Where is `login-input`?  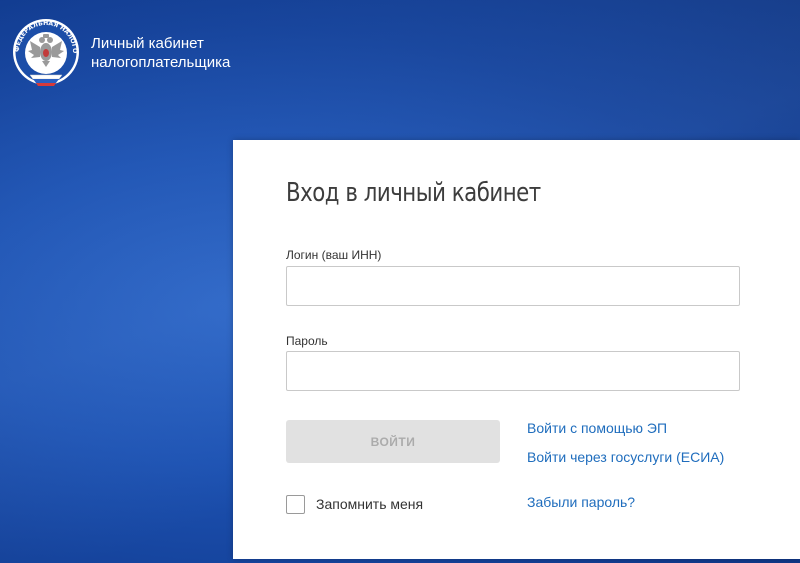 login-input is located at coordinates (513, 286).